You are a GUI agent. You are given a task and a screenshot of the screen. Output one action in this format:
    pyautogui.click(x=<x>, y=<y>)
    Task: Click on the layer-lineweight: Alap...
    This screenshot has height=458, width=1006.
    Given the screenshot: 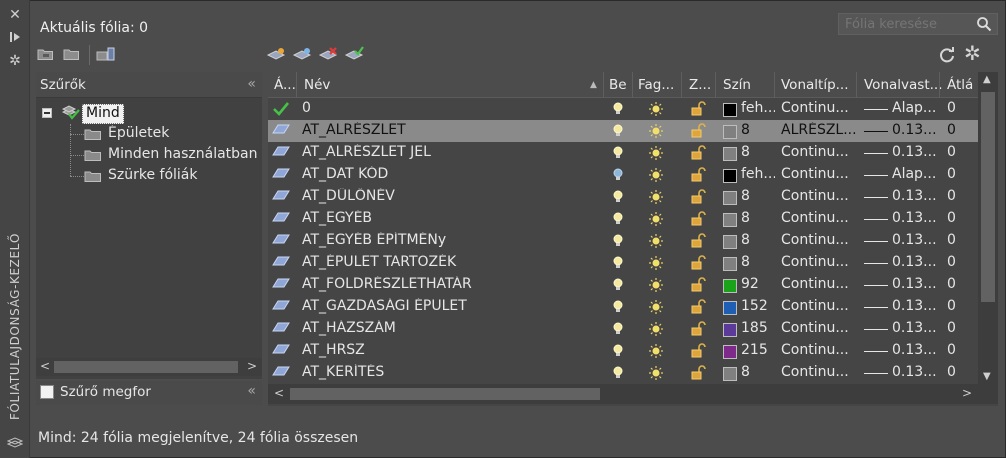 What is the action you would take?
    pyautogui.click(x=916, y=108)
    